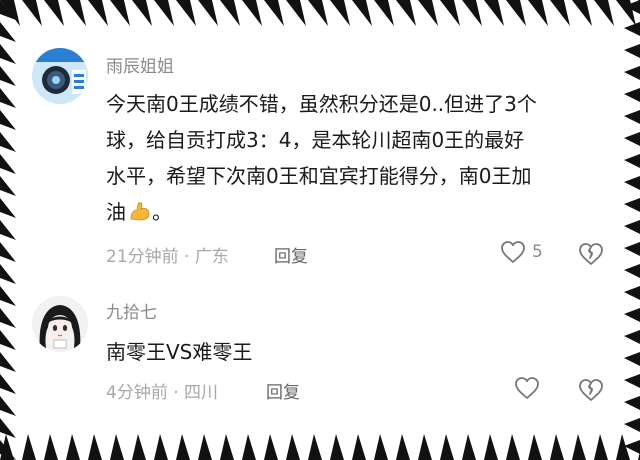 The image size is (640, 460). Describe the element at coordinates (179, 352) in the screenshot. I see `comment-line: 南零王VS难零王` at that location.